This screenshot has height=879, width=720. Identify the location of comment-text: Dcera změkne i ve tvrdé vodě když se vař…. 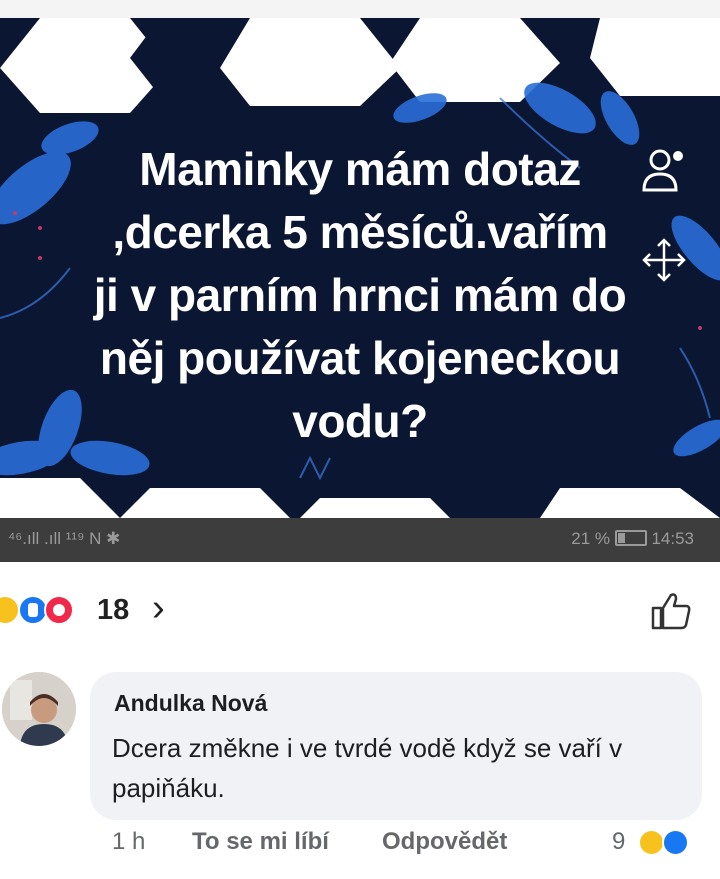
(367, 768).